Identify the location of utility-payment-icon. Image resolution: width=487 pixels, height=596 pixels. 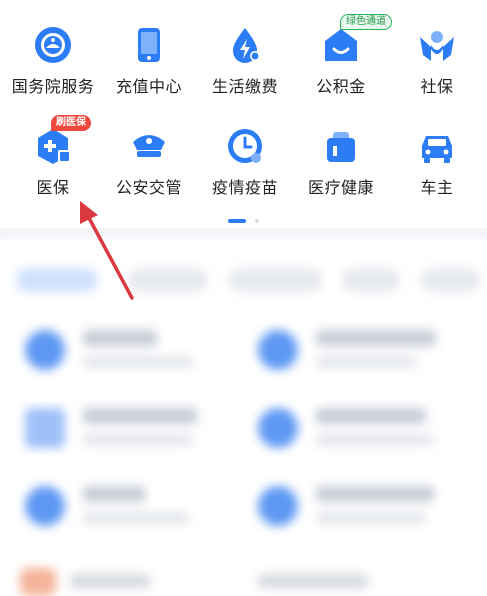
(246, 45).